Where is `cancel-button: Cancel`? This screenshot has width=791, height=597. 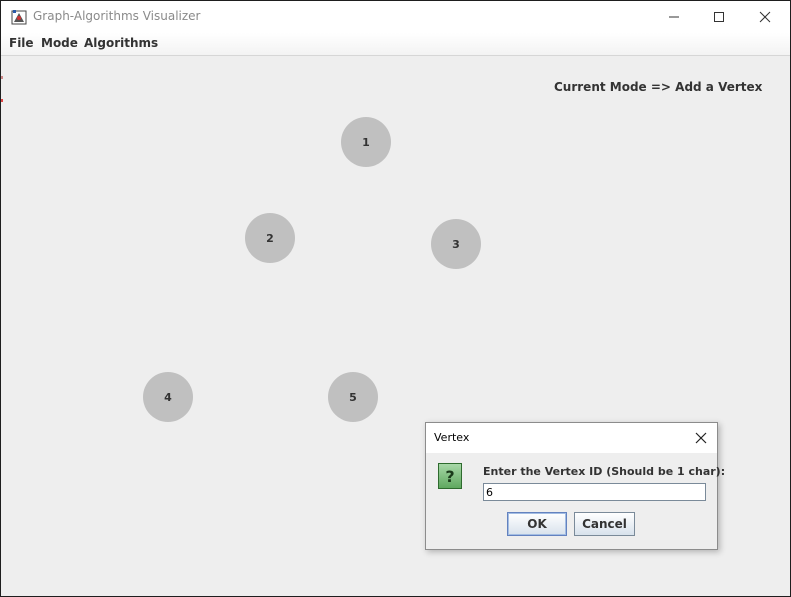
cancel-button: Cancel is located at coordinates (604, 524).